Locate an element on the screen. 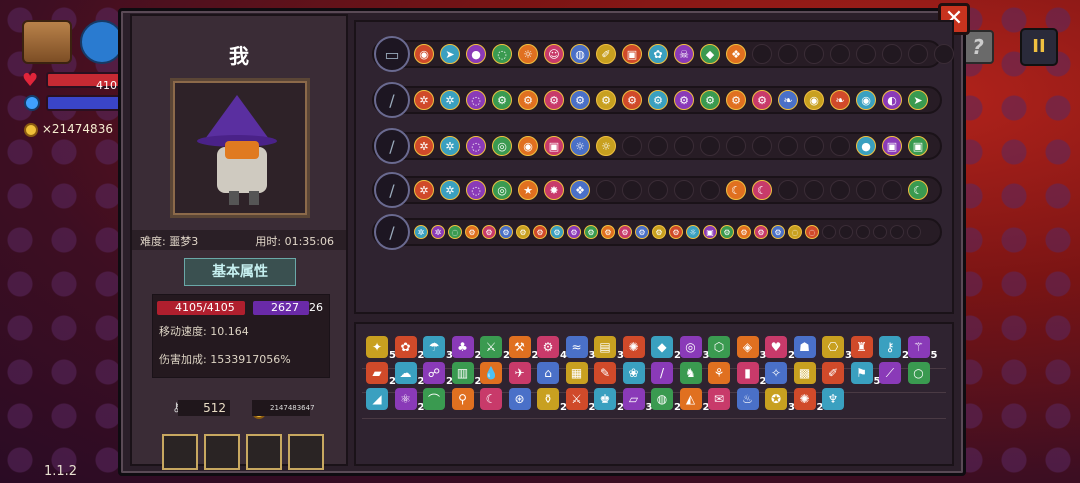 The width and height of the screenshot is (1080, 483). sprout-chip-icon: ❧ is located at coordinates (840, 100).